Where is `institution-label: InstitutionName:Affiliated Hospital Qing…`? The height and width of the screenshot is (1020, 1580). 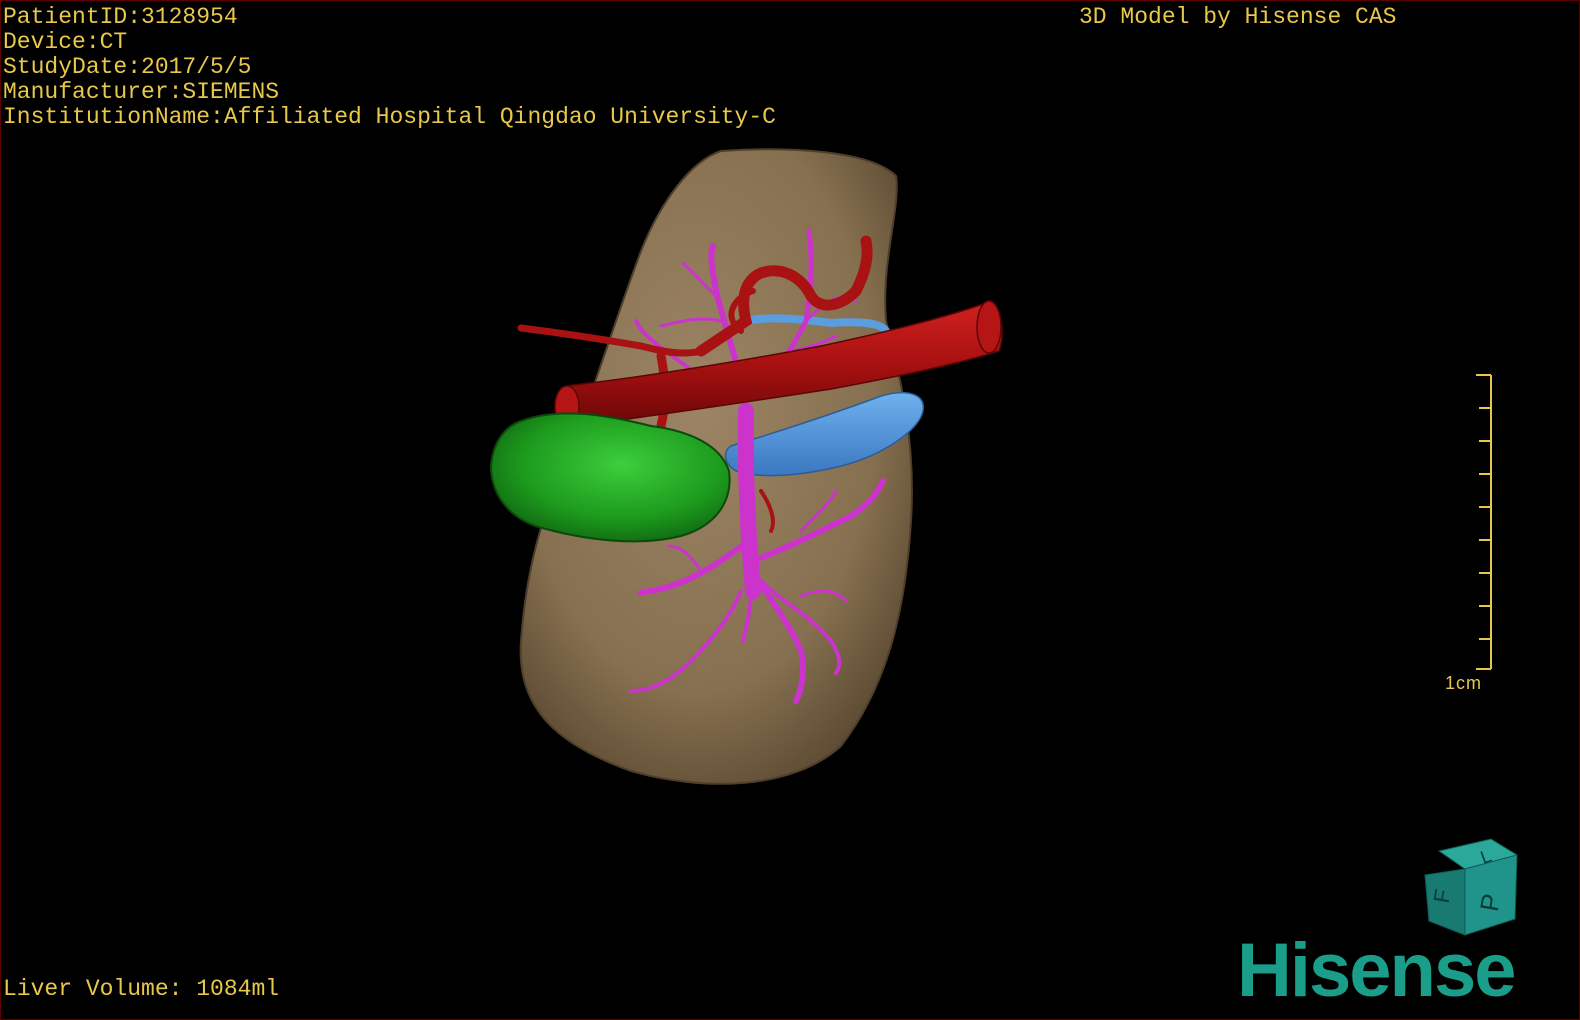 institution-label: InstitutionName:Affiliated Hospital Qing… is located at coordinates (389, 117).